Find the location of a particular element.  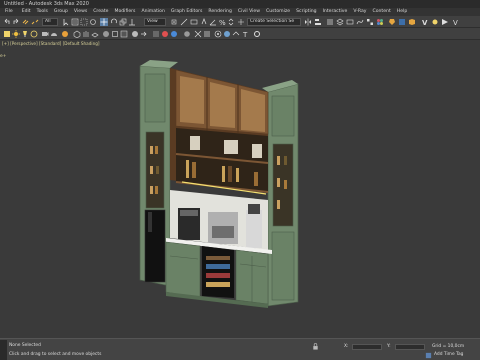

menu-group: Group is located at coordinates (61, 12).